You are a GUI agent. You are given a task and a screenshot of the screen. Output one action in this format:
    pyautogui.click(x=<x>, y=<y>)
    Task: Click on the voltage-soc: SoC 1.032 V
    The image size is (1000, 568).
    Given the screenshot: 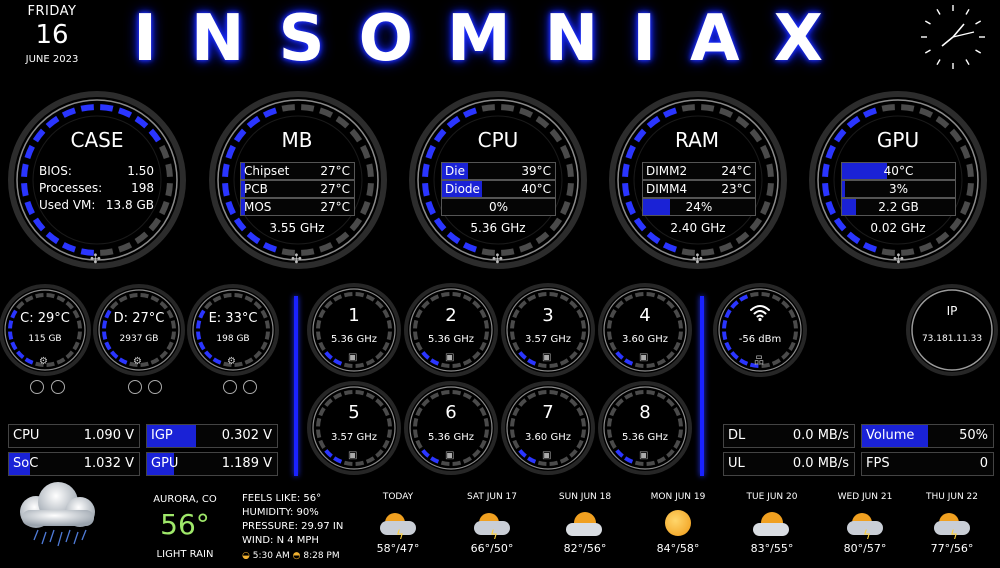 What is the action you would take?
    pyautogui.click(x=74, y=464)
    